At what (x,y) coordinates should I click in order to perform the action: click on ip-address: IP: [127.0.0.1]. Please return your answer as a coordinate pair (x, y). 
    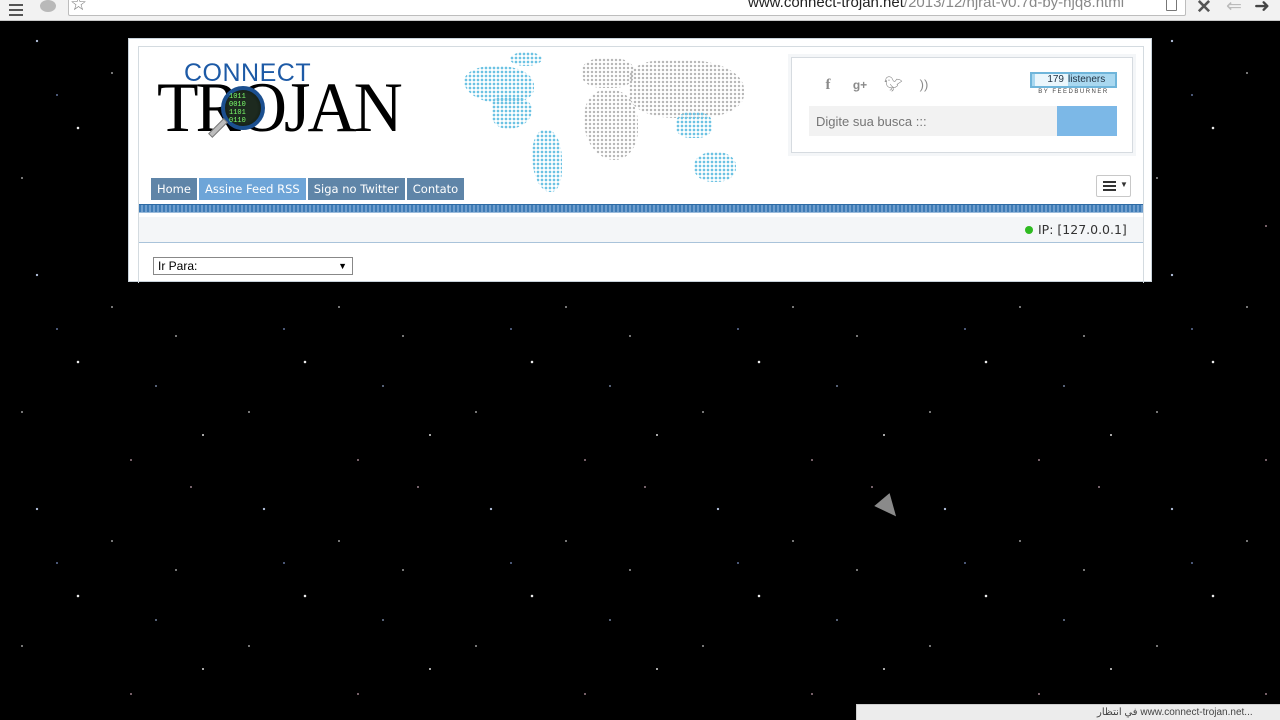
    Looking at the image, I should click on (1082, 229).